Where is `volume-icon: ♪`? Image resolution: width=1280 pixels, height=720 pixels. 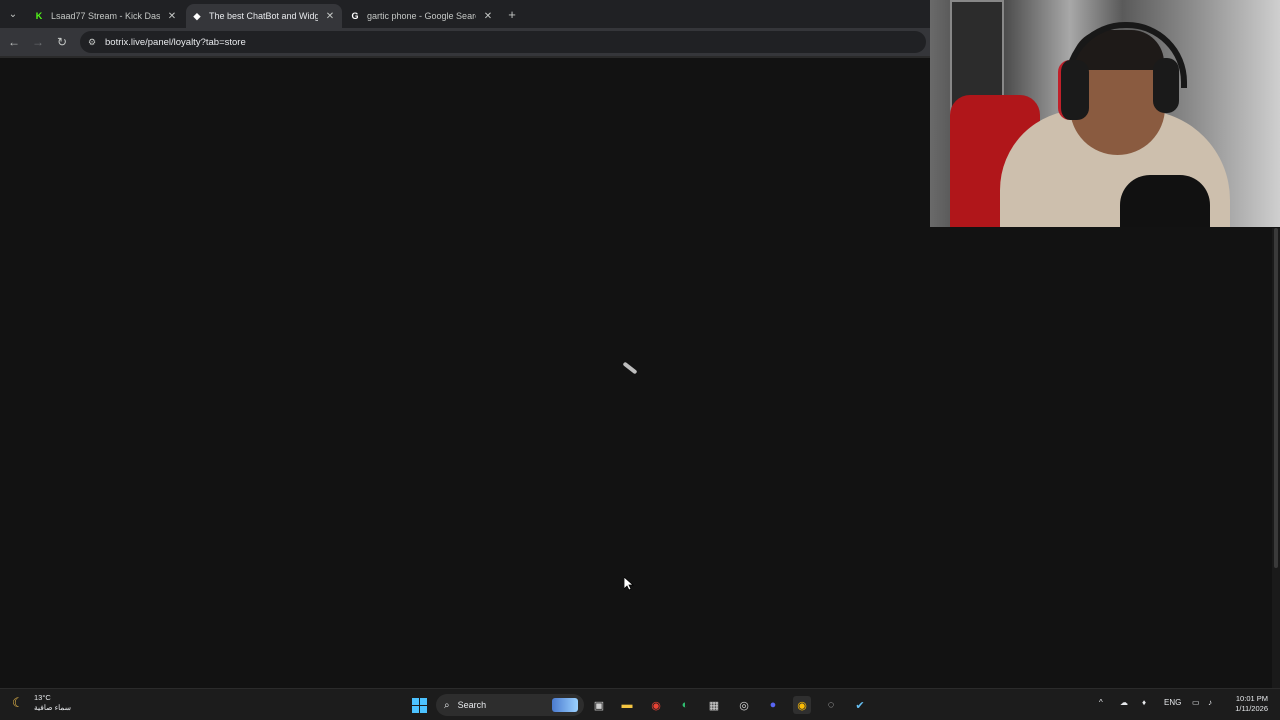 volume-icon: ♪ is located at coordinates (1210, 702).